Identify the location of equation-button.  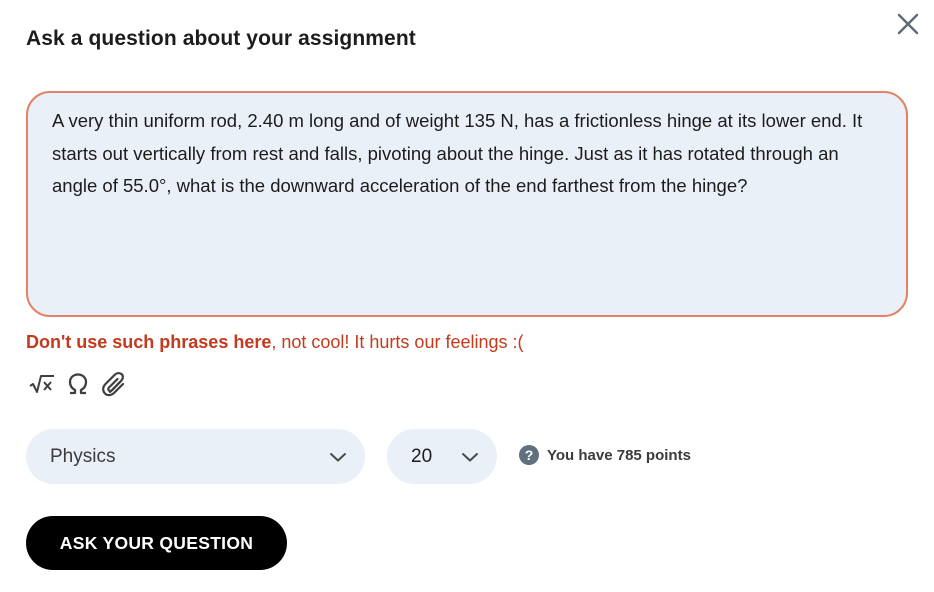
(42, 384).